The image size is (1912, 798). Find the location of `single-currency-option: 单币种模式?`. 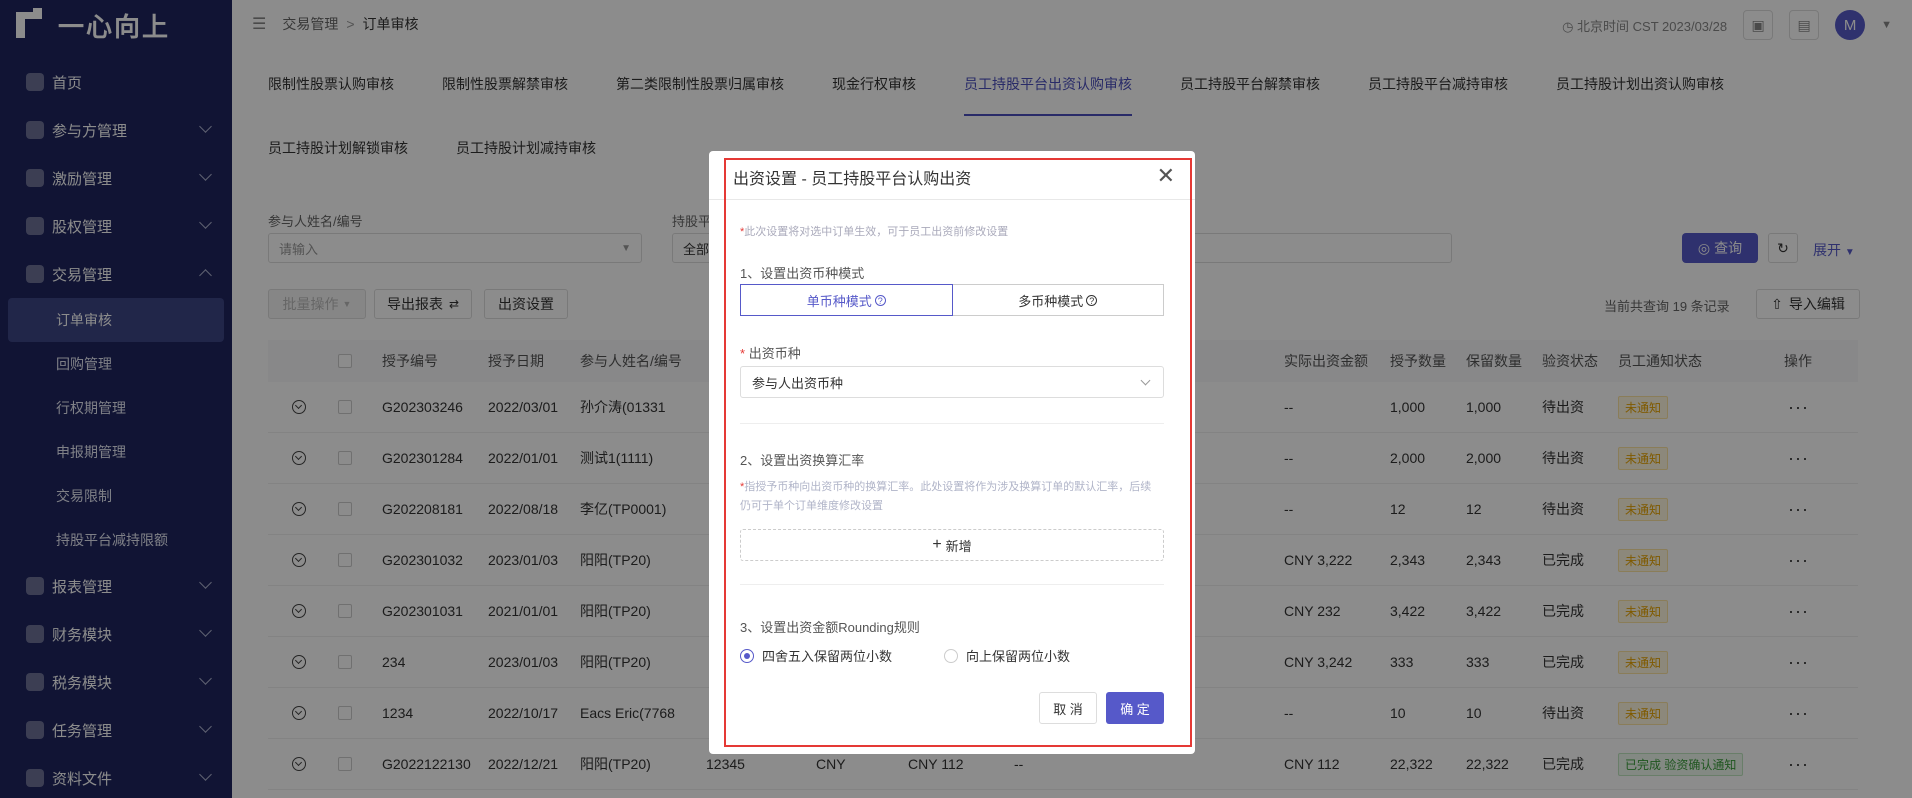

single-currency-option: 单币种模式? is located at coordinates (846, 300).